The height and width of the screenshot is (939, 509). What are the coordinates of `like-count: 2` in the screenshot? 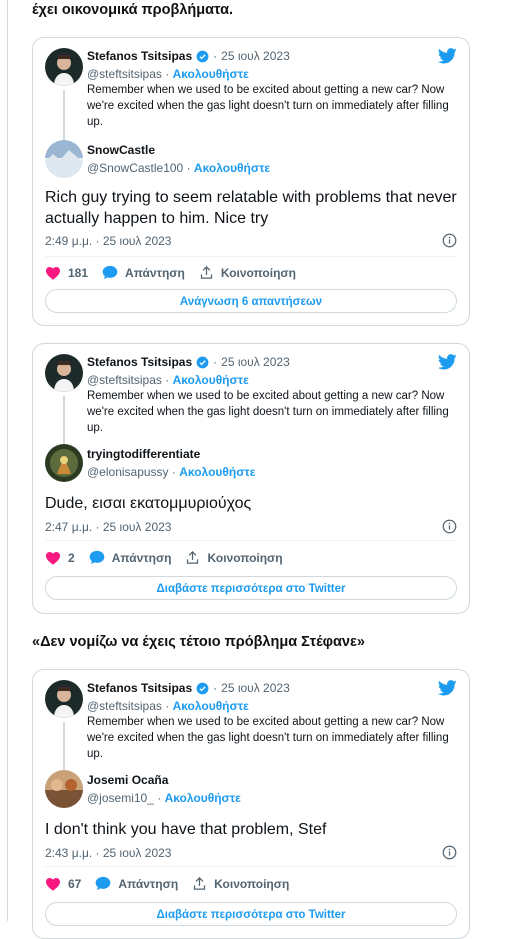 It's located at (71, 557).